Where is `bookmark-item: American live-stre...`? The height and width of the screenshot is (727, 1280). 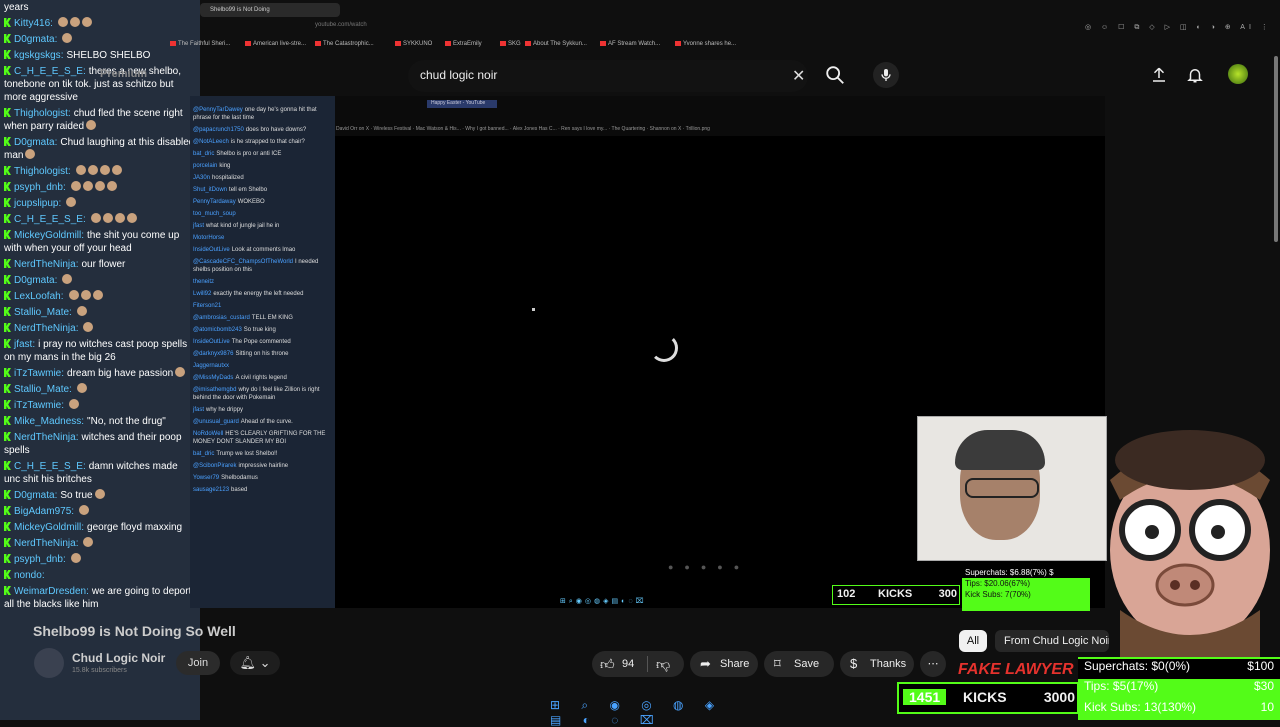
bookmark-item: American live-stre... is located at coordinates (275, 44).